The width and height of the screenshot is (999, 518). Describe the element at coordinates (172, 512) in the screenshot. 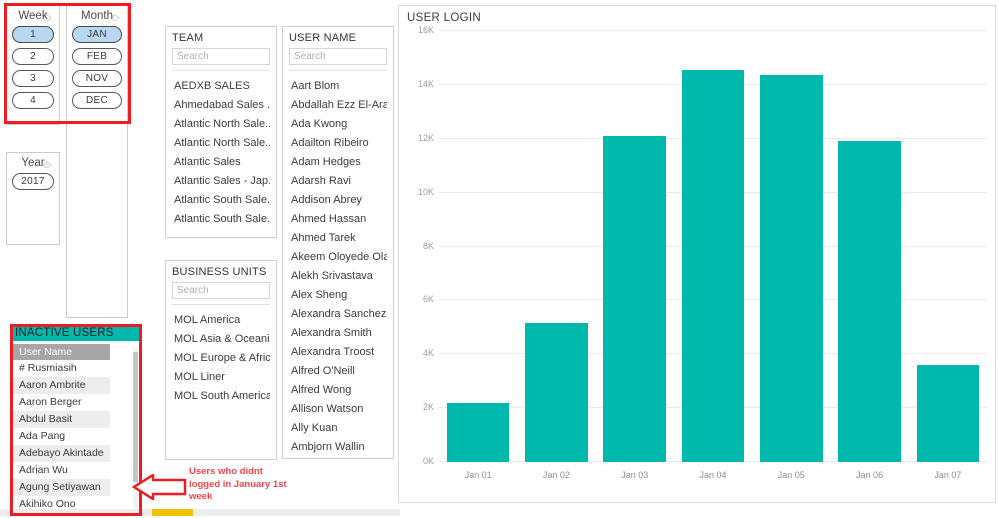

I see `horizontal-scrollbar-thumb` at that location.